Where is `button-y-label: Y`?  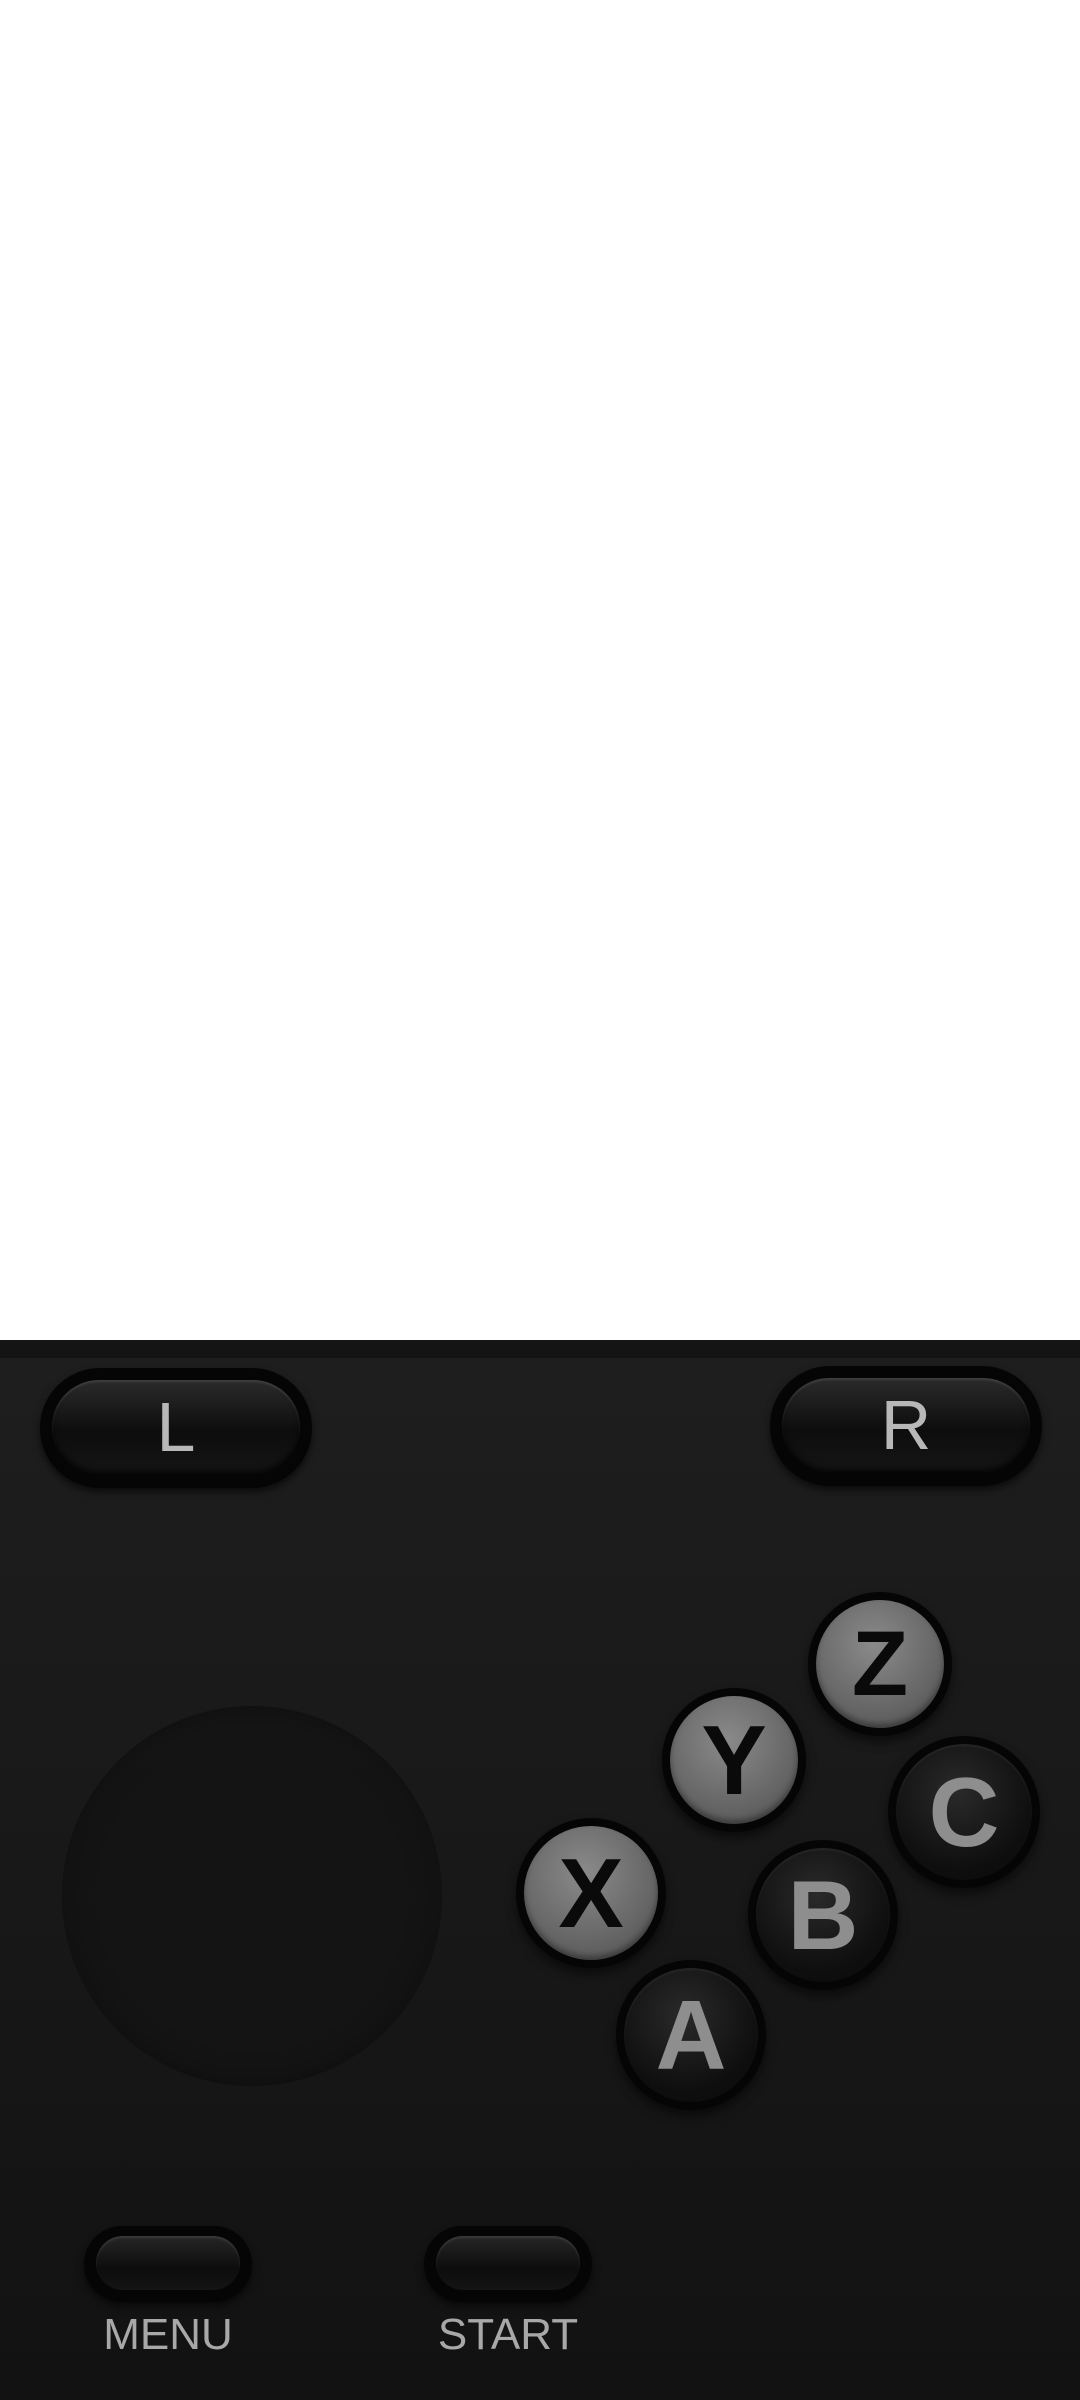
button-y-label: Y is located at coordinates (734, 1760).